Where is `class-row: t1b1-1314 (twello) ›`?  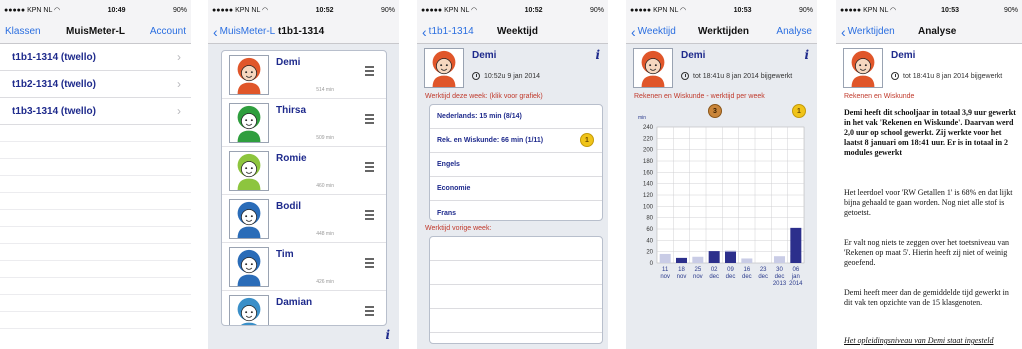 class-row: t1b1-1314 (twello) › is located at coordinates (95, 57).